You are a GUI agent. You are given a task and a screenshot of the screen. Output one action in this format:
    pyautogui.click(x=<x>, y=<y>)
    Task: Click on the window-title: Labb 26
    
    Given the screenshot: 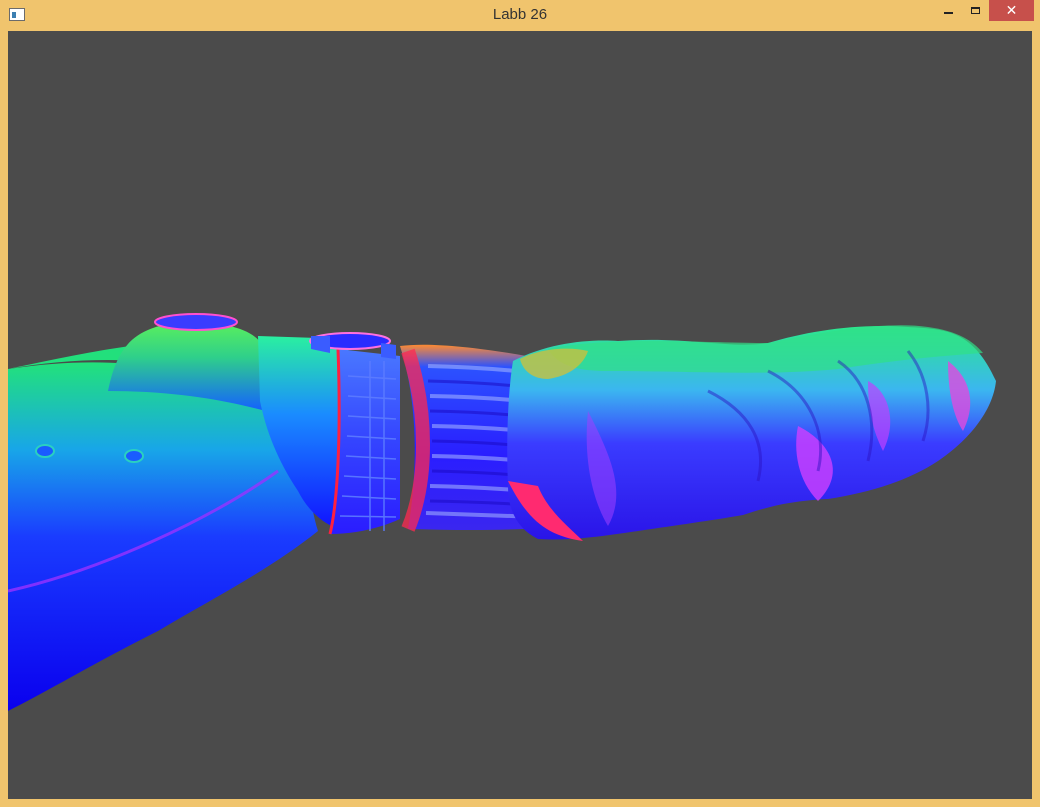 What is the action you would take?
    pyautogui.click(x=520, y=14)
    